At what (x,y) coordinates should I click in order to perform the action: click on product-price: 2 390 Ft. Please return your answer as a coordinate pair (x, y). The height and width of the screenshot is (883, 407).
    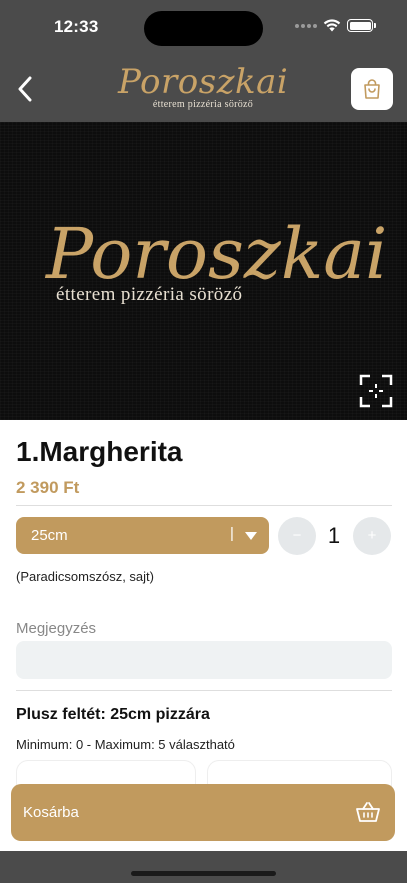
    Looking at the image, I should click on (48, 487).